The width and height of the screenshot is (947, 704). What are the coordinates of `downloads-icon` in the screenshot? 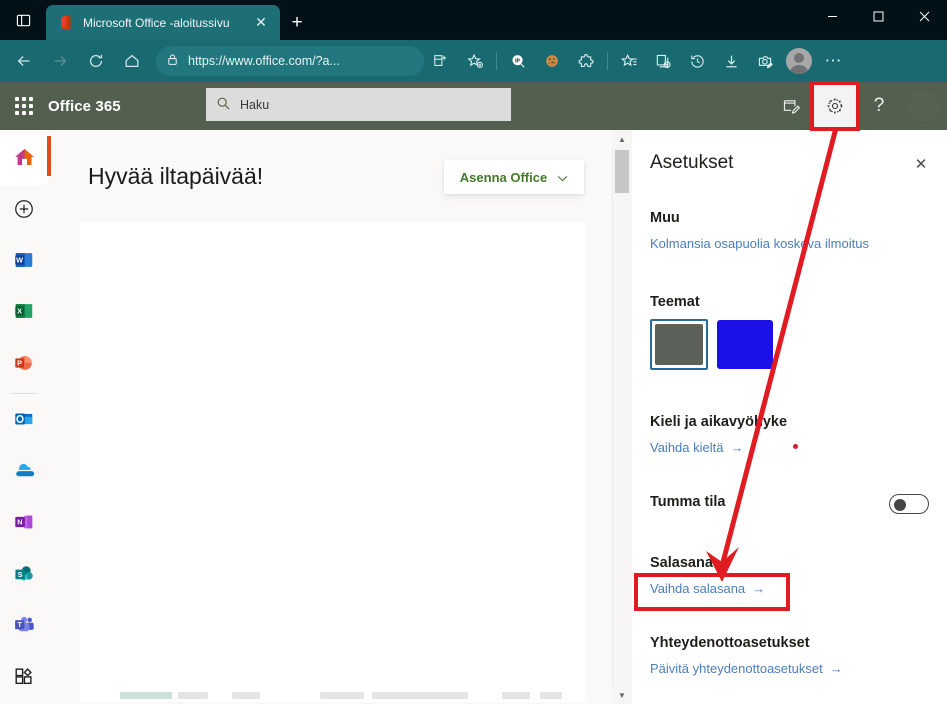 It's located at (731, 61).